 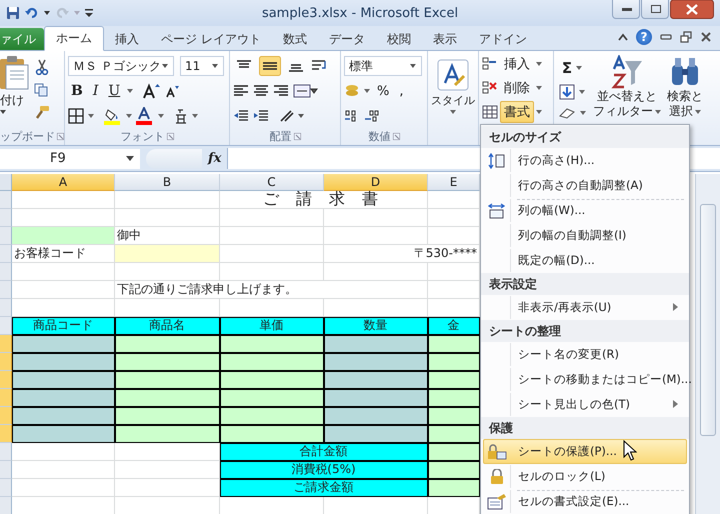 I want to click on decrease-indent-icon, so click(x=241, y=116).